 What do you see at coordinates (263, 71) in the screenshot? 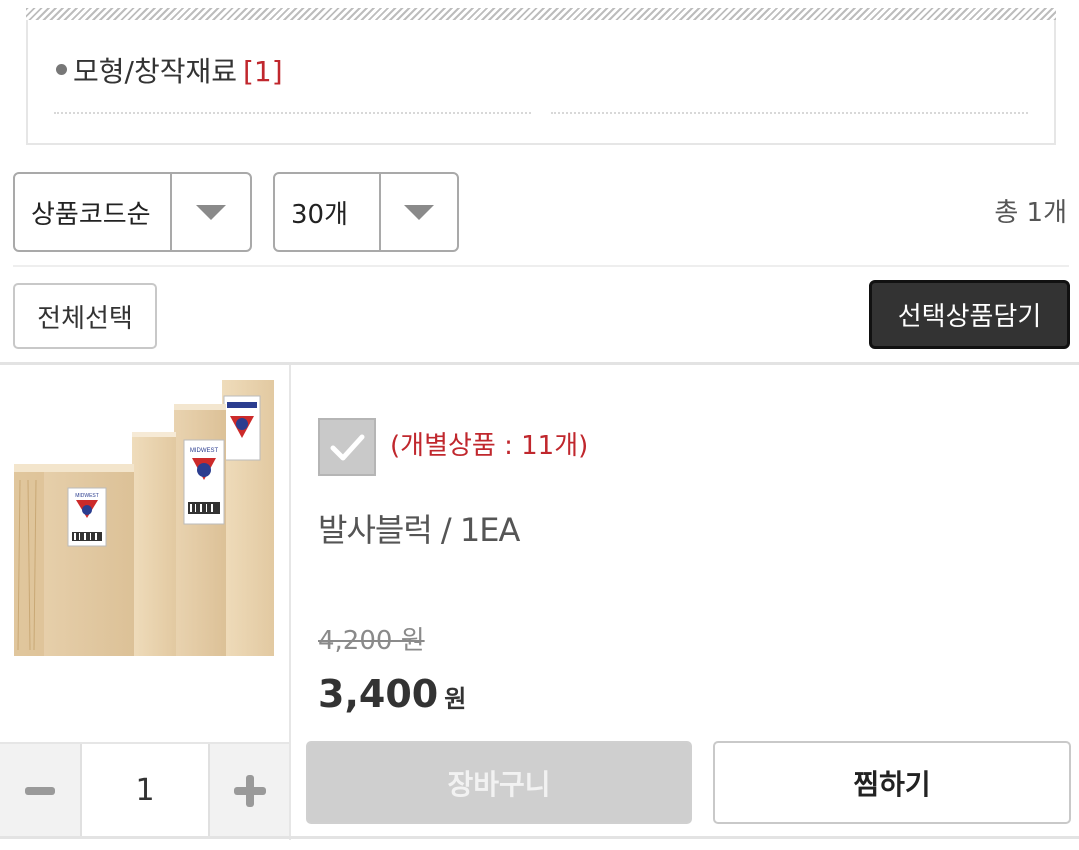
I see `category-count: [1]` at bounding box center [263, 71].